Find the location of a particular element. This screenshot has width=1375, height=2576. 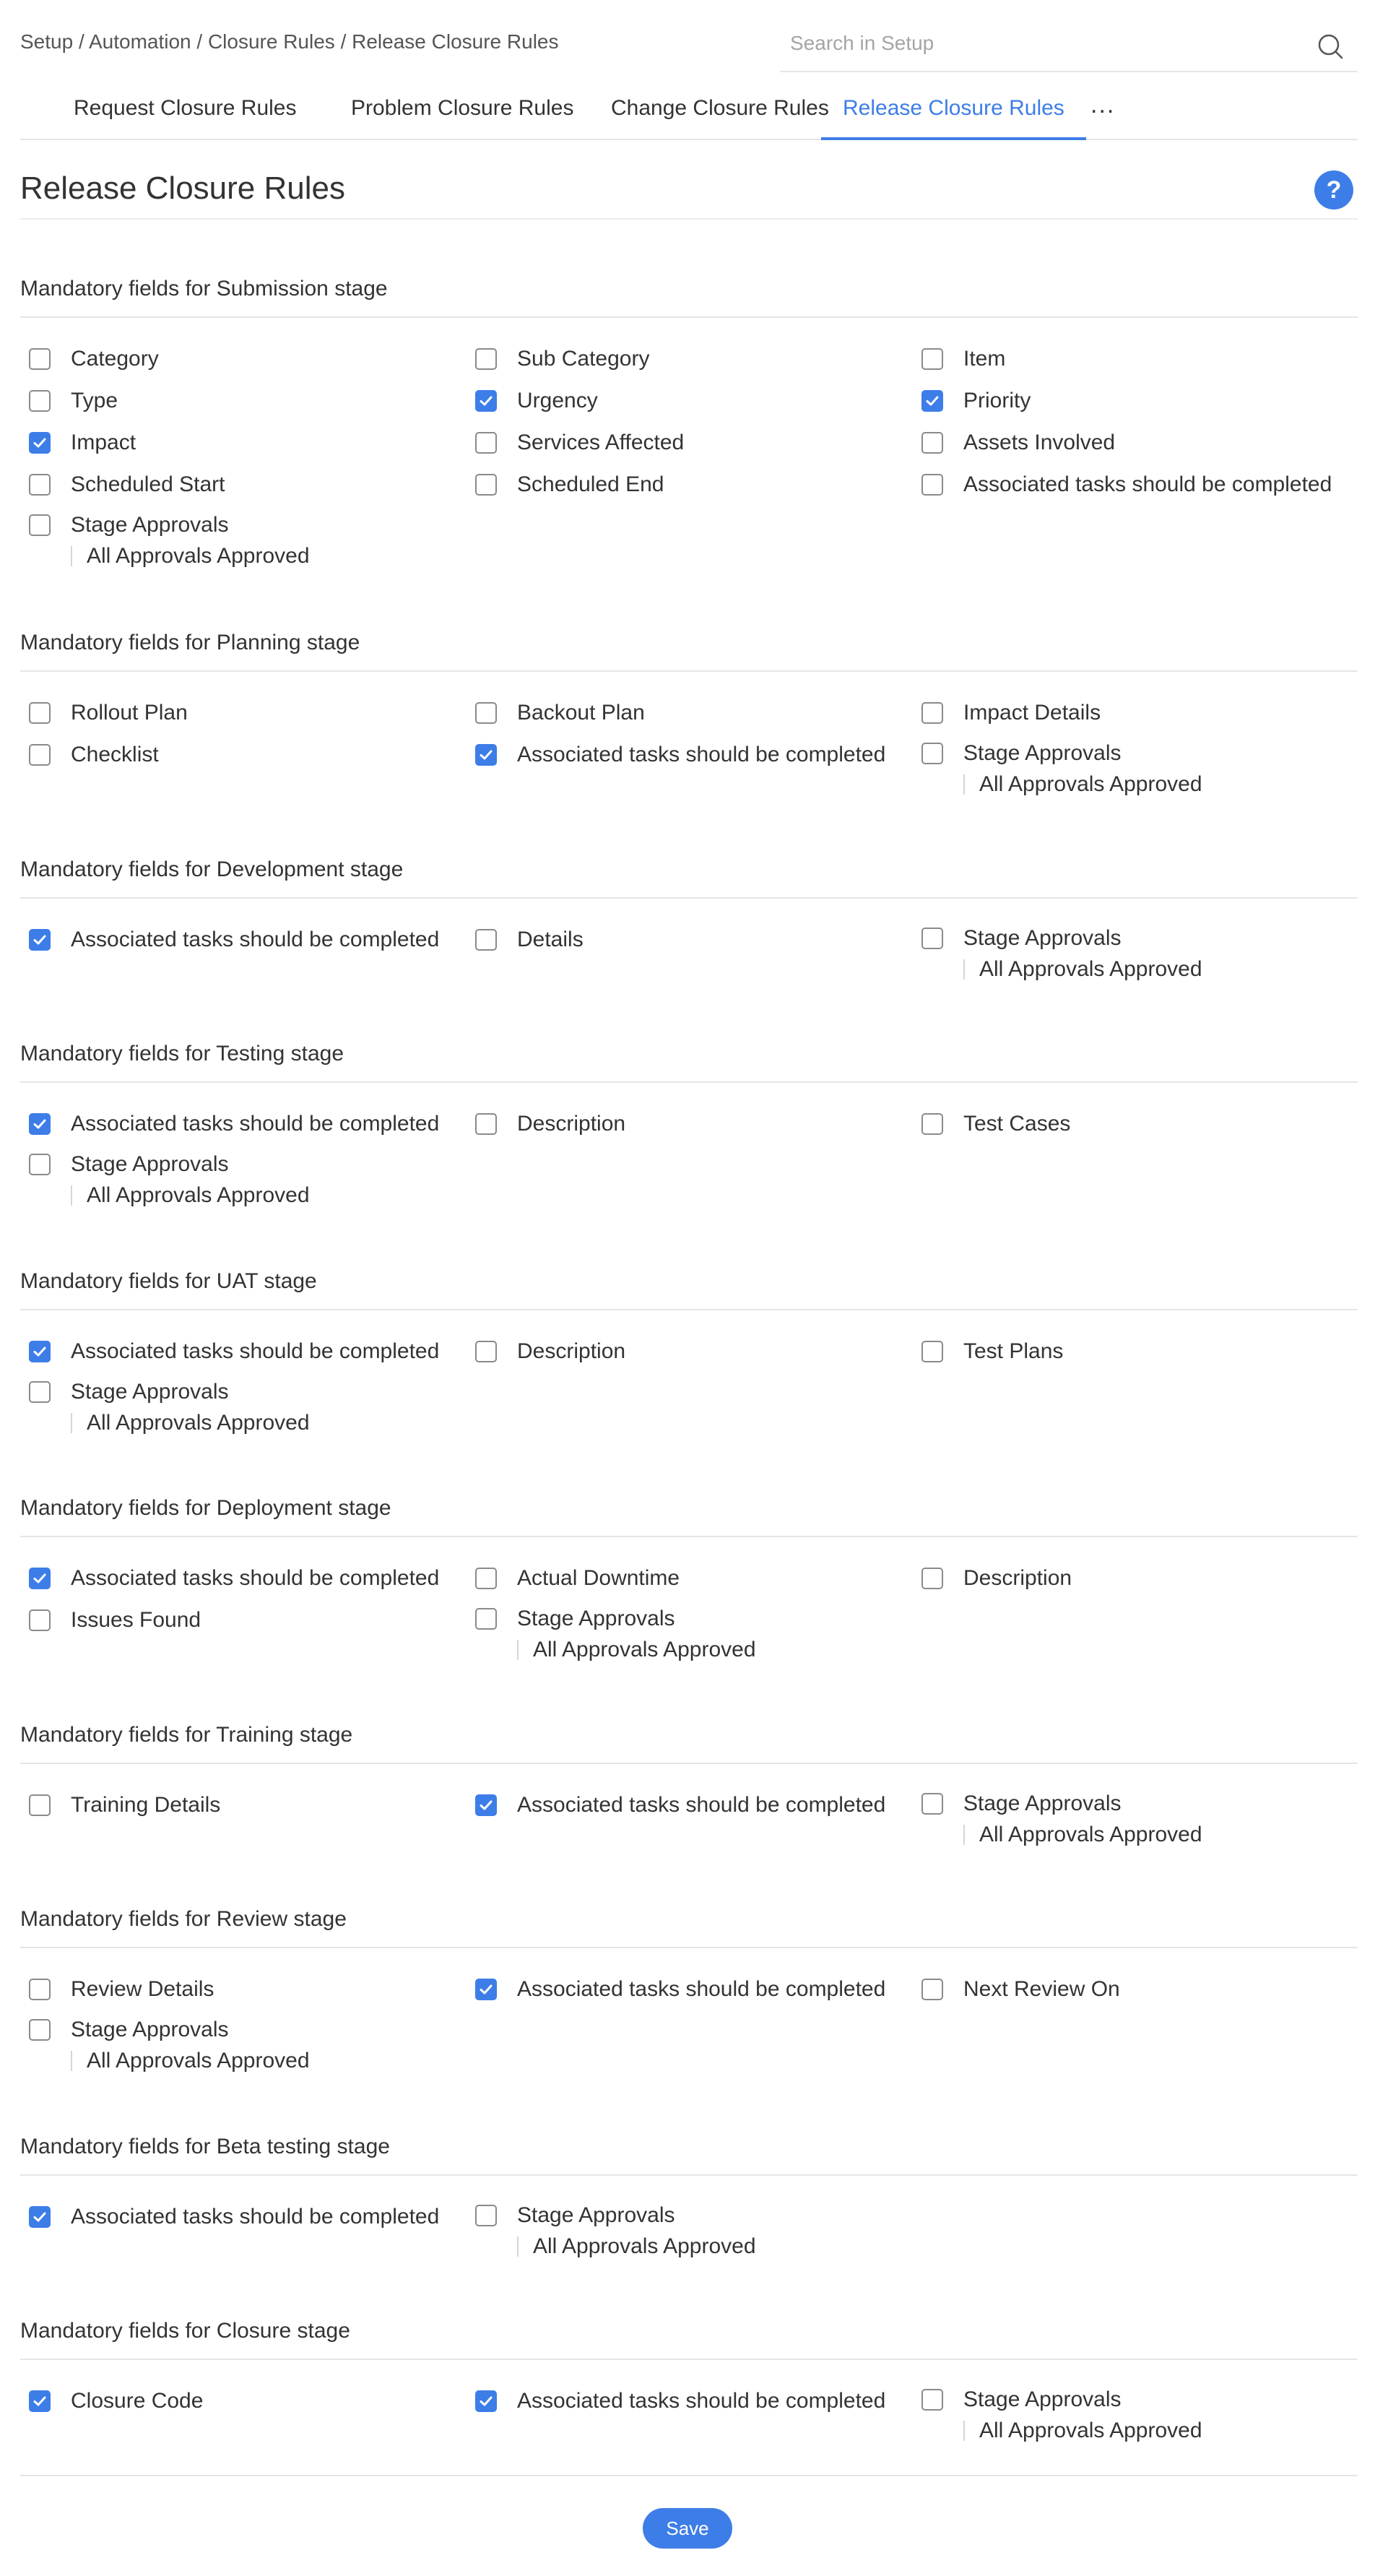

help-icon: ? is located at coordinates (1333, 189).